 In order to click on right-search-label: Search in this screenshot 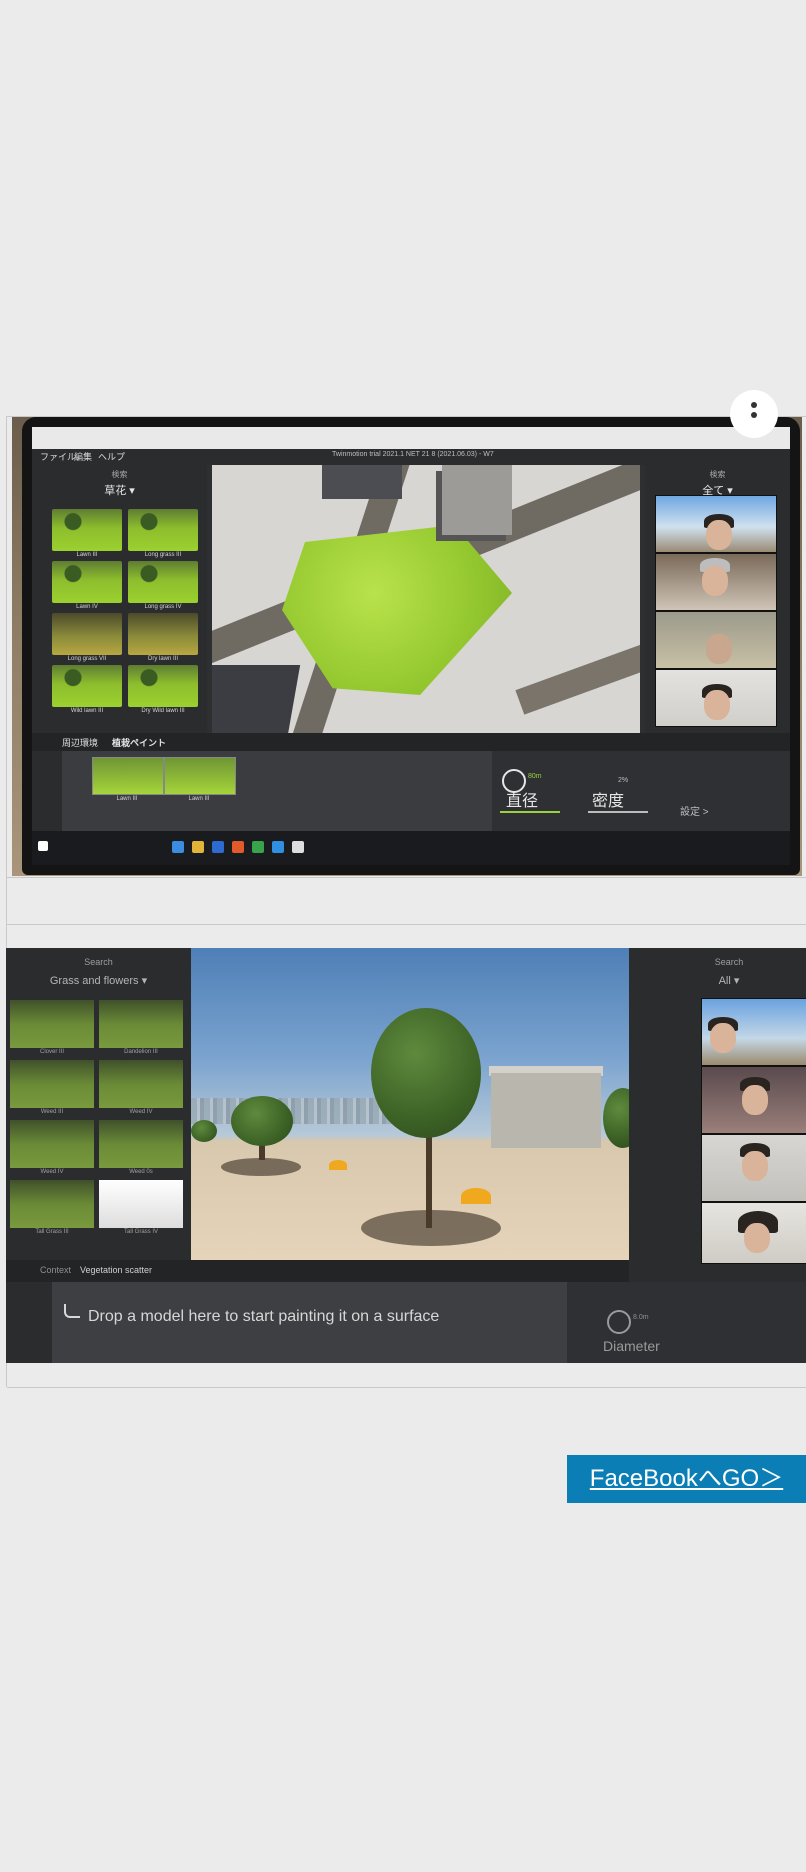, I will do `click(729, 962)`.